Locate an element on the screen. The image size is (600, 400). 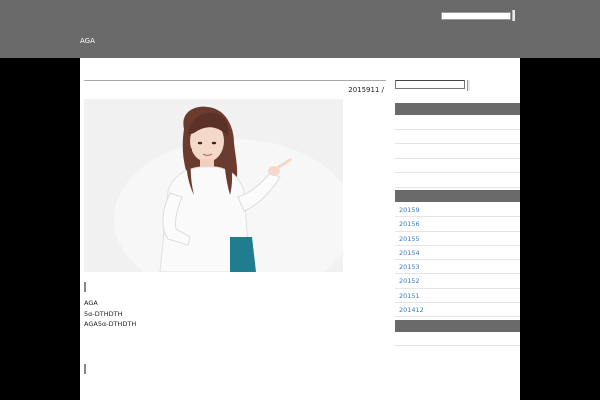
archive-link: 20154 is located at coordinates (457, 253).